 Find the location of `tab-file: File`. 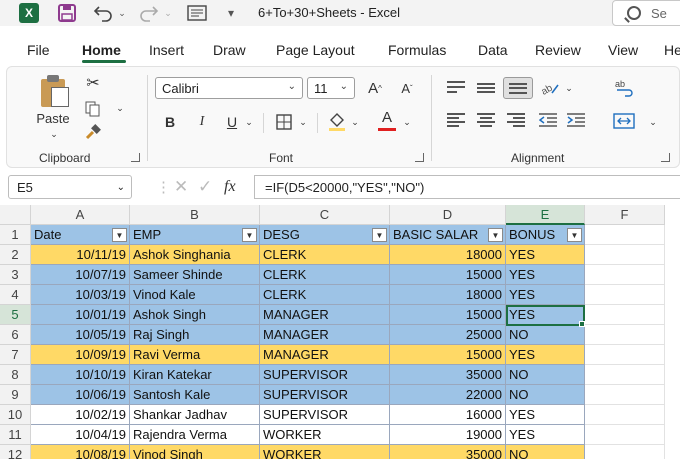

tab-file: File is located at coordinates (38, 50).